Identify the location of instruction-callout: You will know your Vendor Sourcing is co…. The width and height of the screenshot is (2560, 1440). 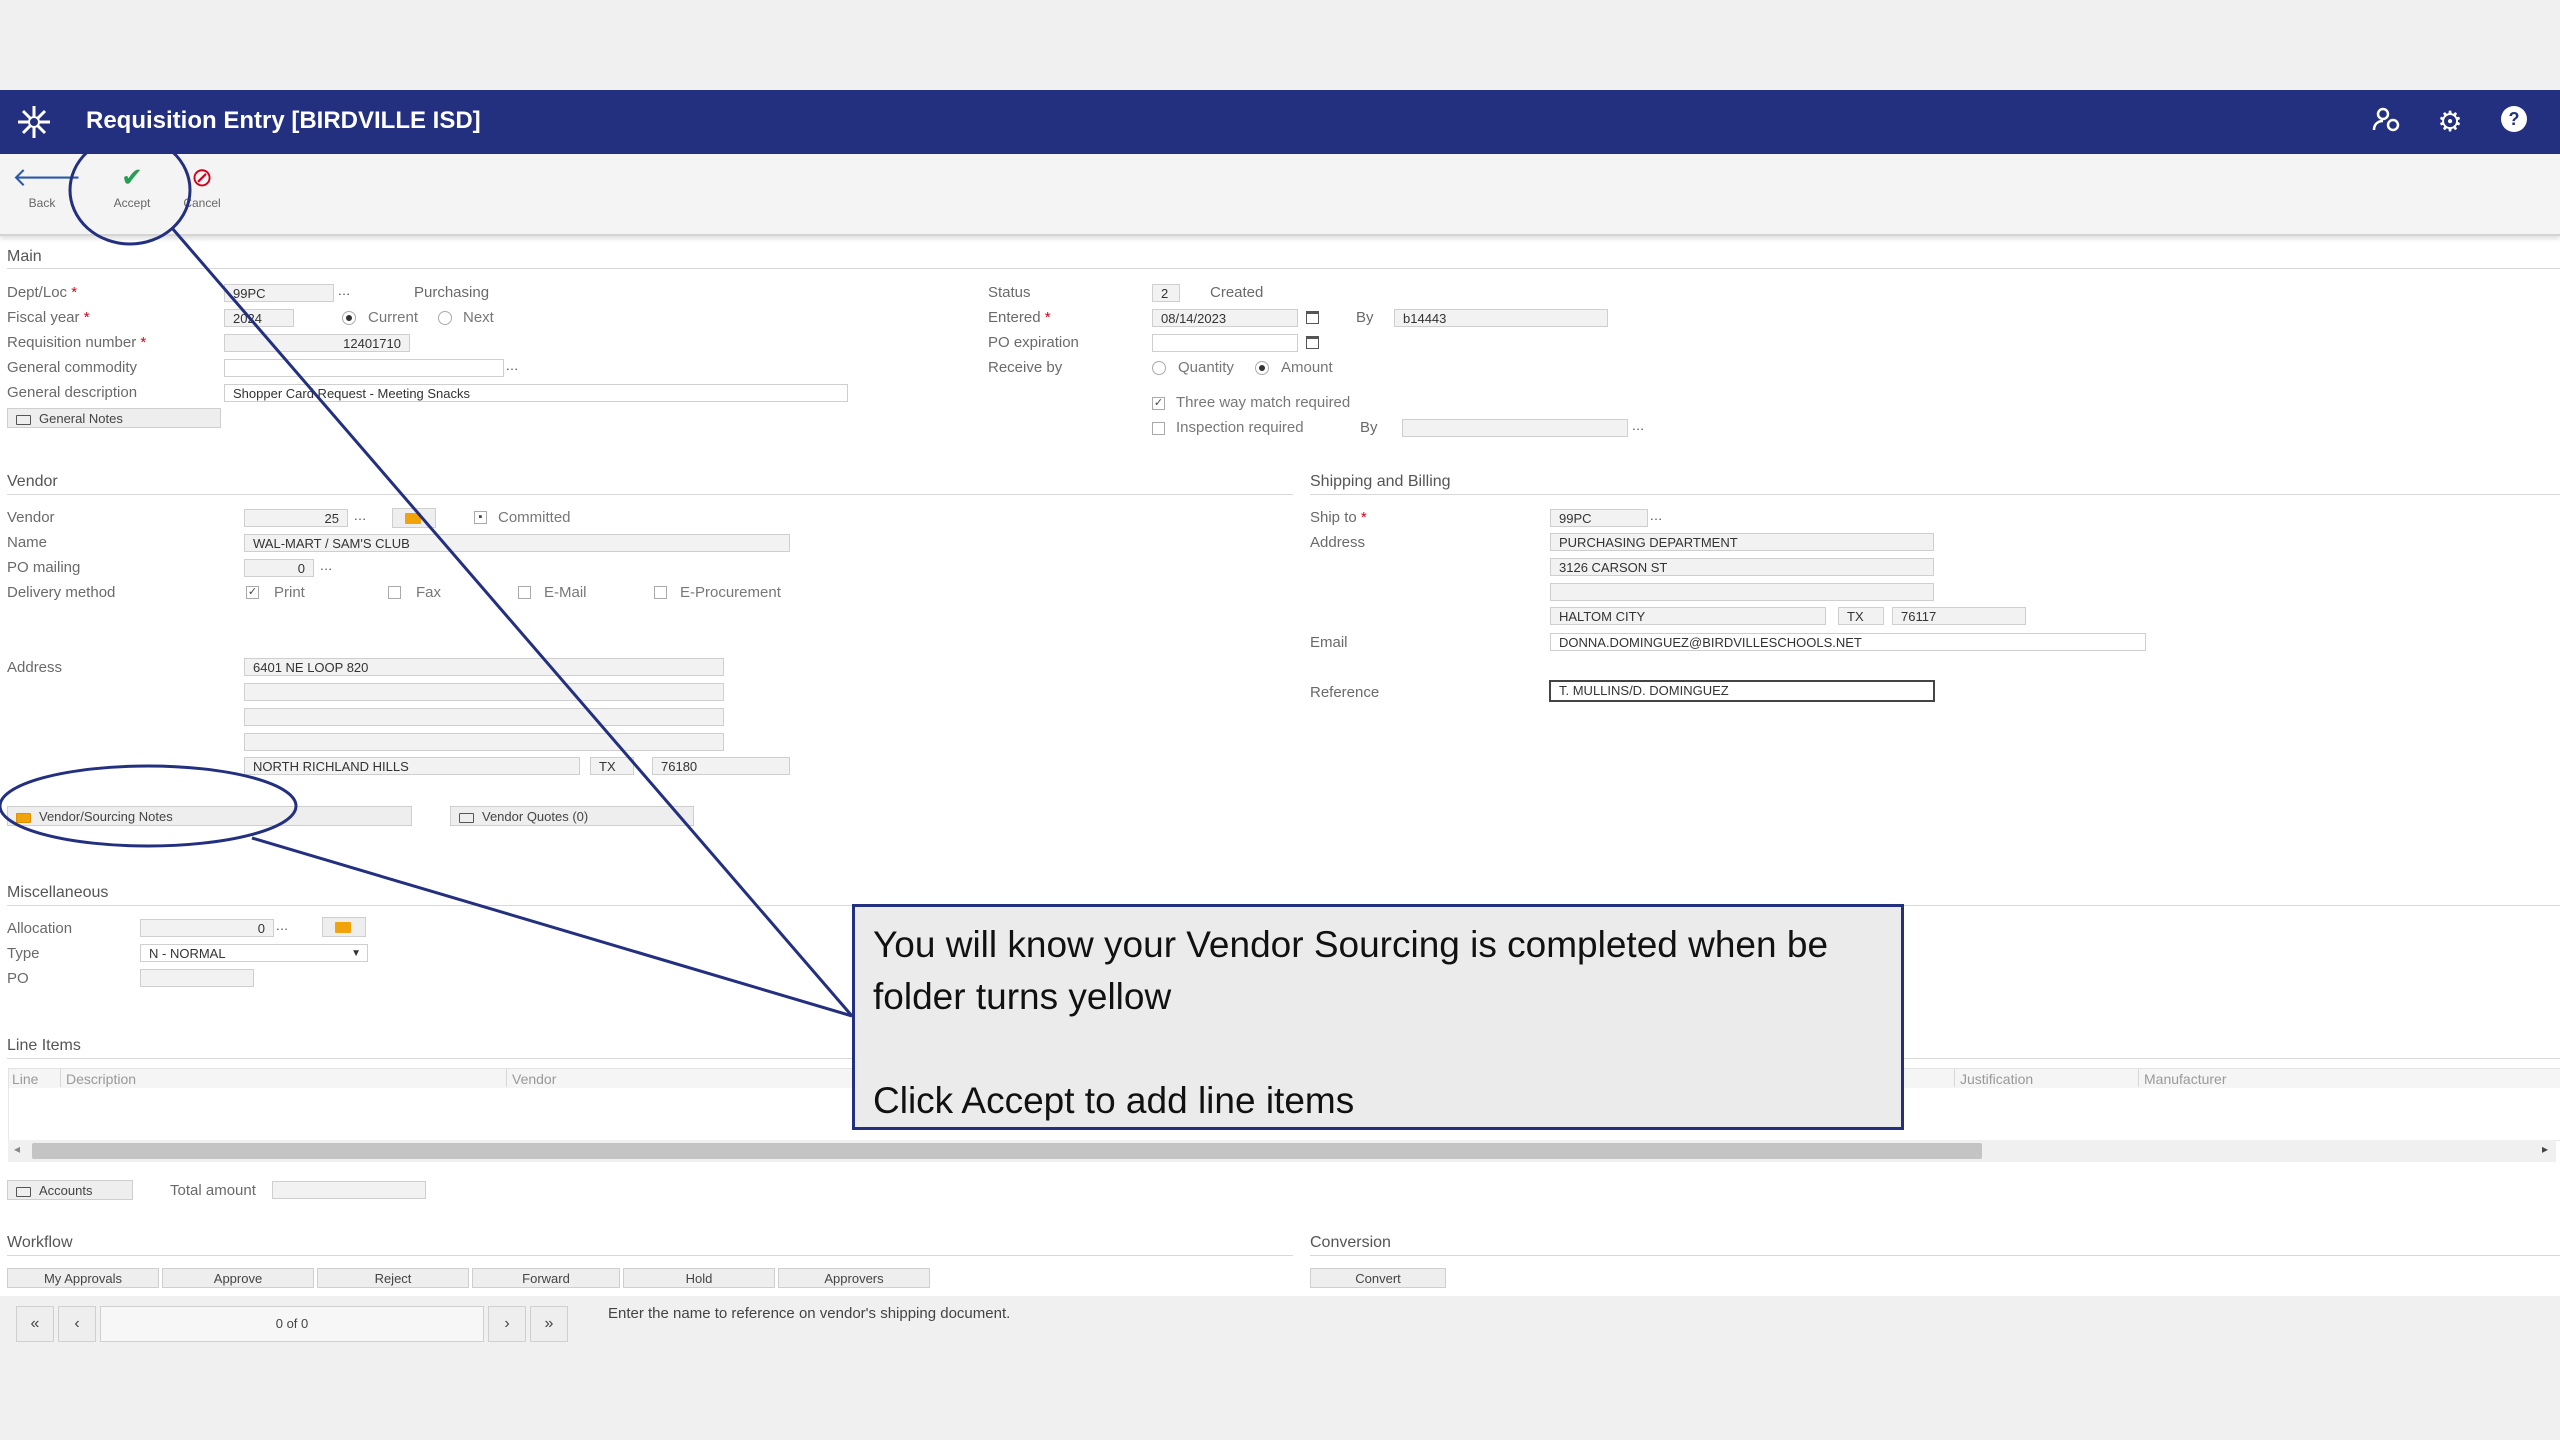
(1378, 1017).